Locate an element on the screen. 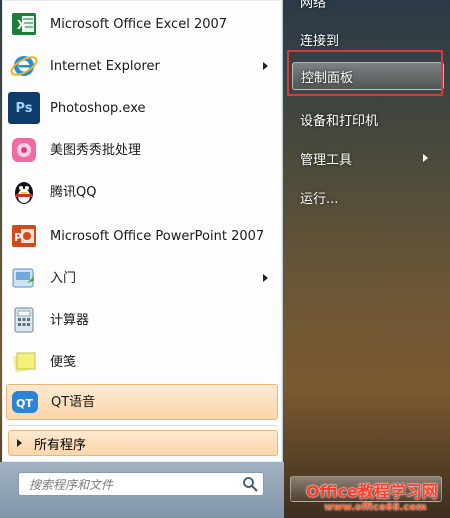  watermark: Office教程学习网 www.office68.com is located at coordinates (372, 495).